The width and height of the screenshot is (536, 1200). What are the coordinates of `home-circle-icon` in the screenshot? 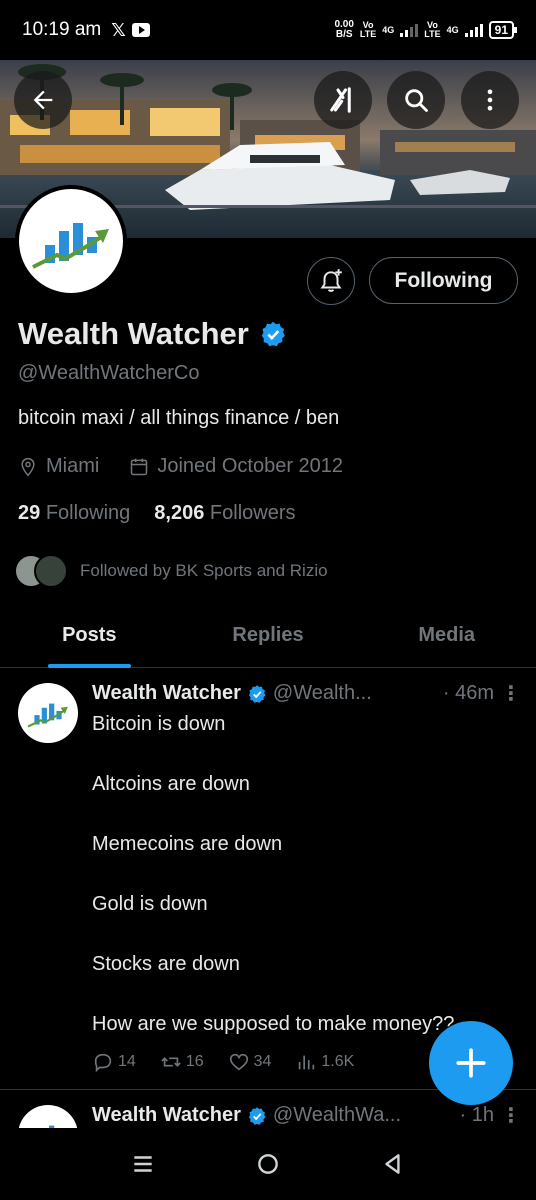 It's located at (268, 1164).